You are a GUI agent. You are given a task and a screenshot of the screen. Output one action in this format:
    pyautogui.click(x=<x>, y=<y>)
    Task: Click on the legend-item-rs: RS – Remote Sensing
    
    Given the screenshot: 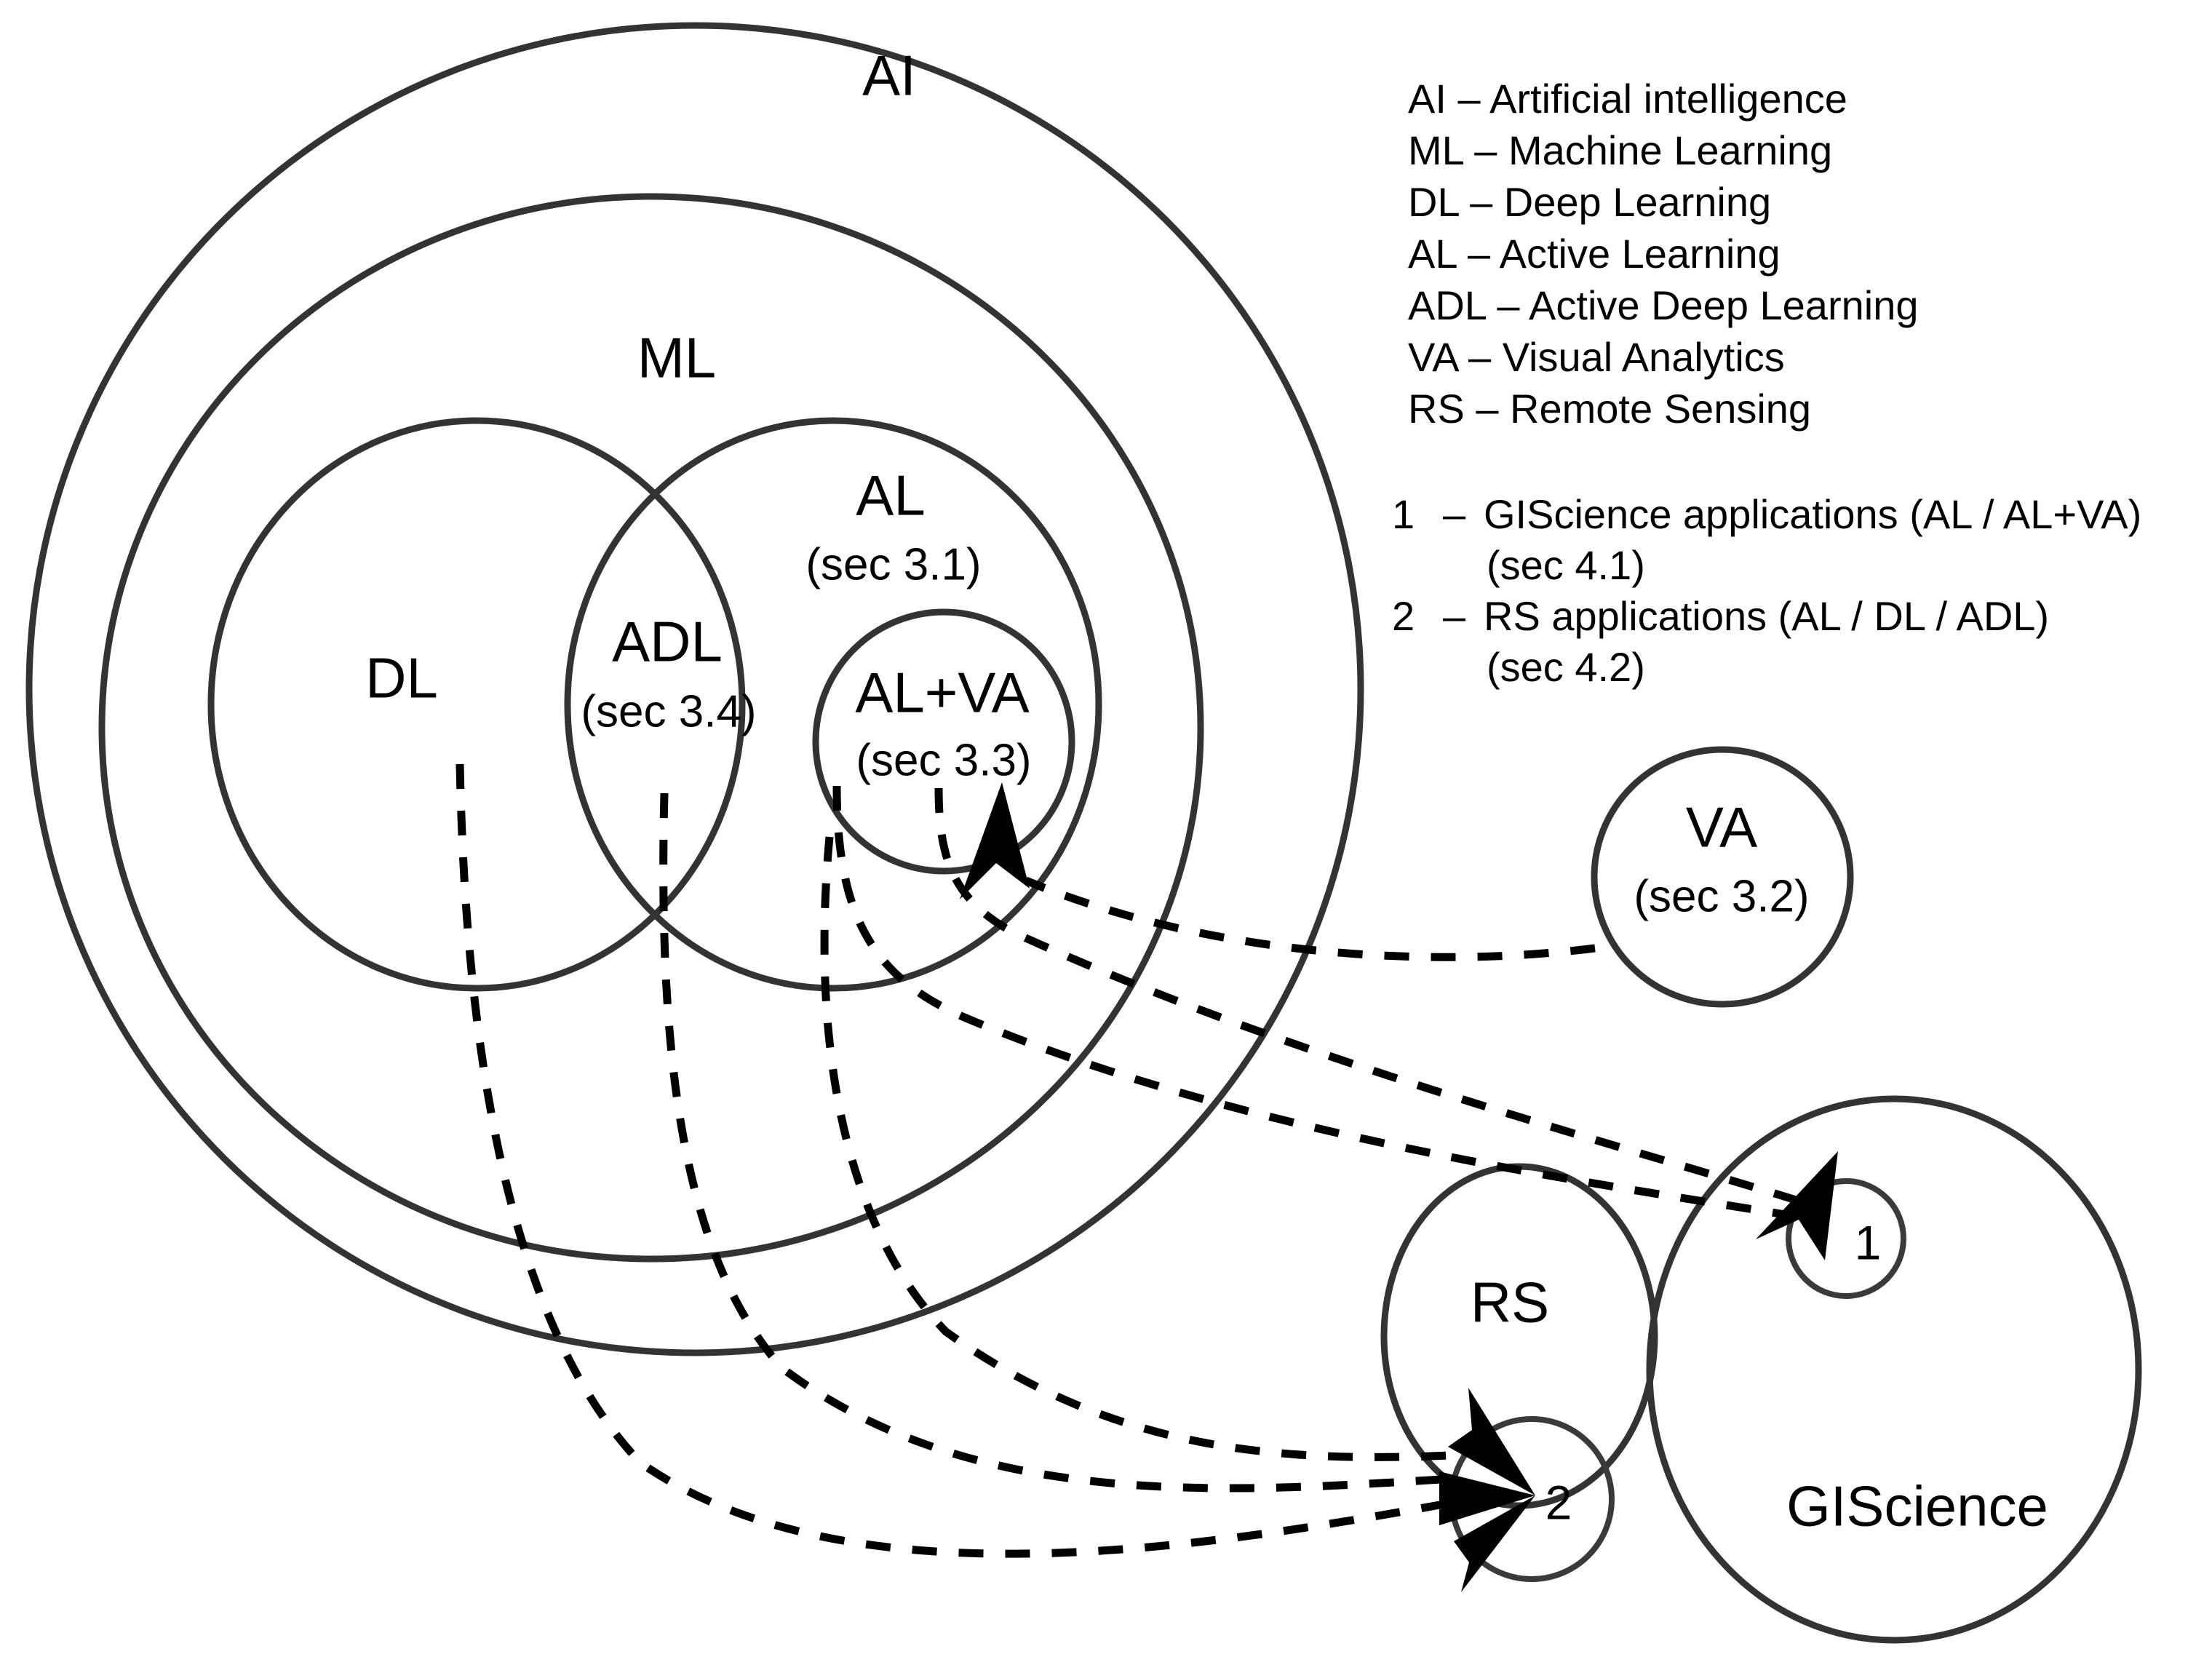 What is the action you would take?
    pyautogui.click(x=1610, y=409)
    